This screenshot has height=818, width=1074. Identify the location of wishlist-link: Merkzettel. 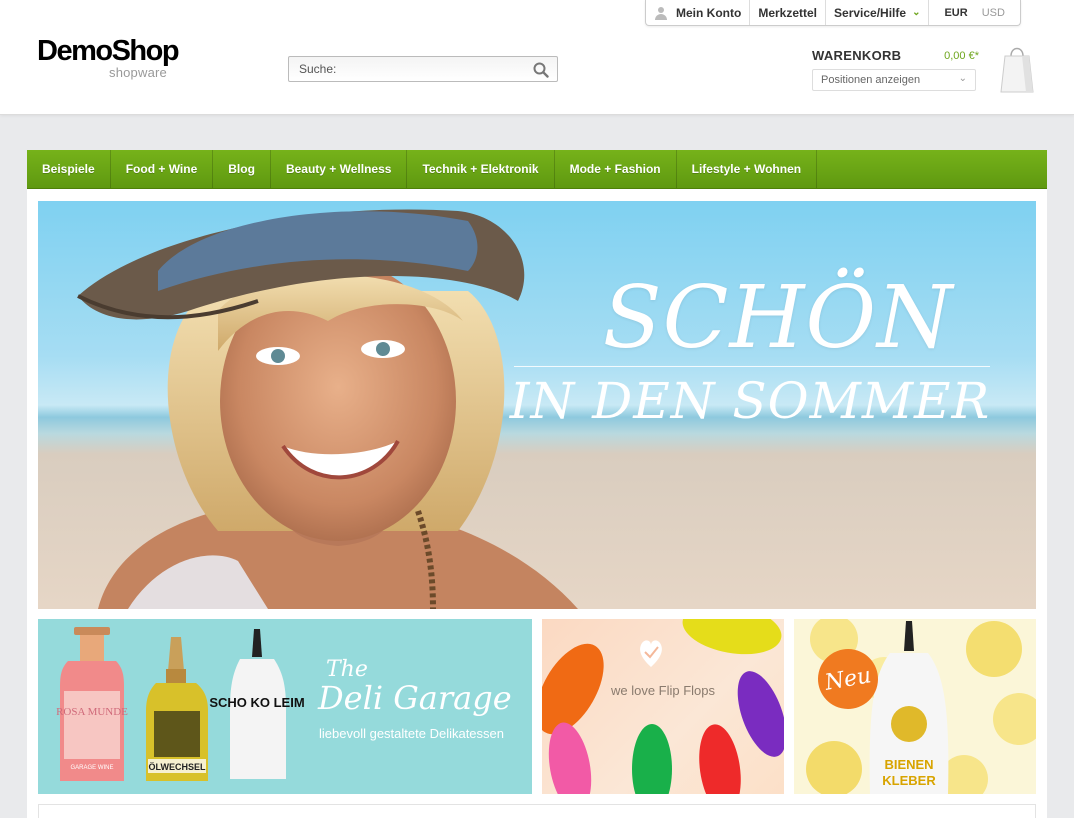
(788, 12).